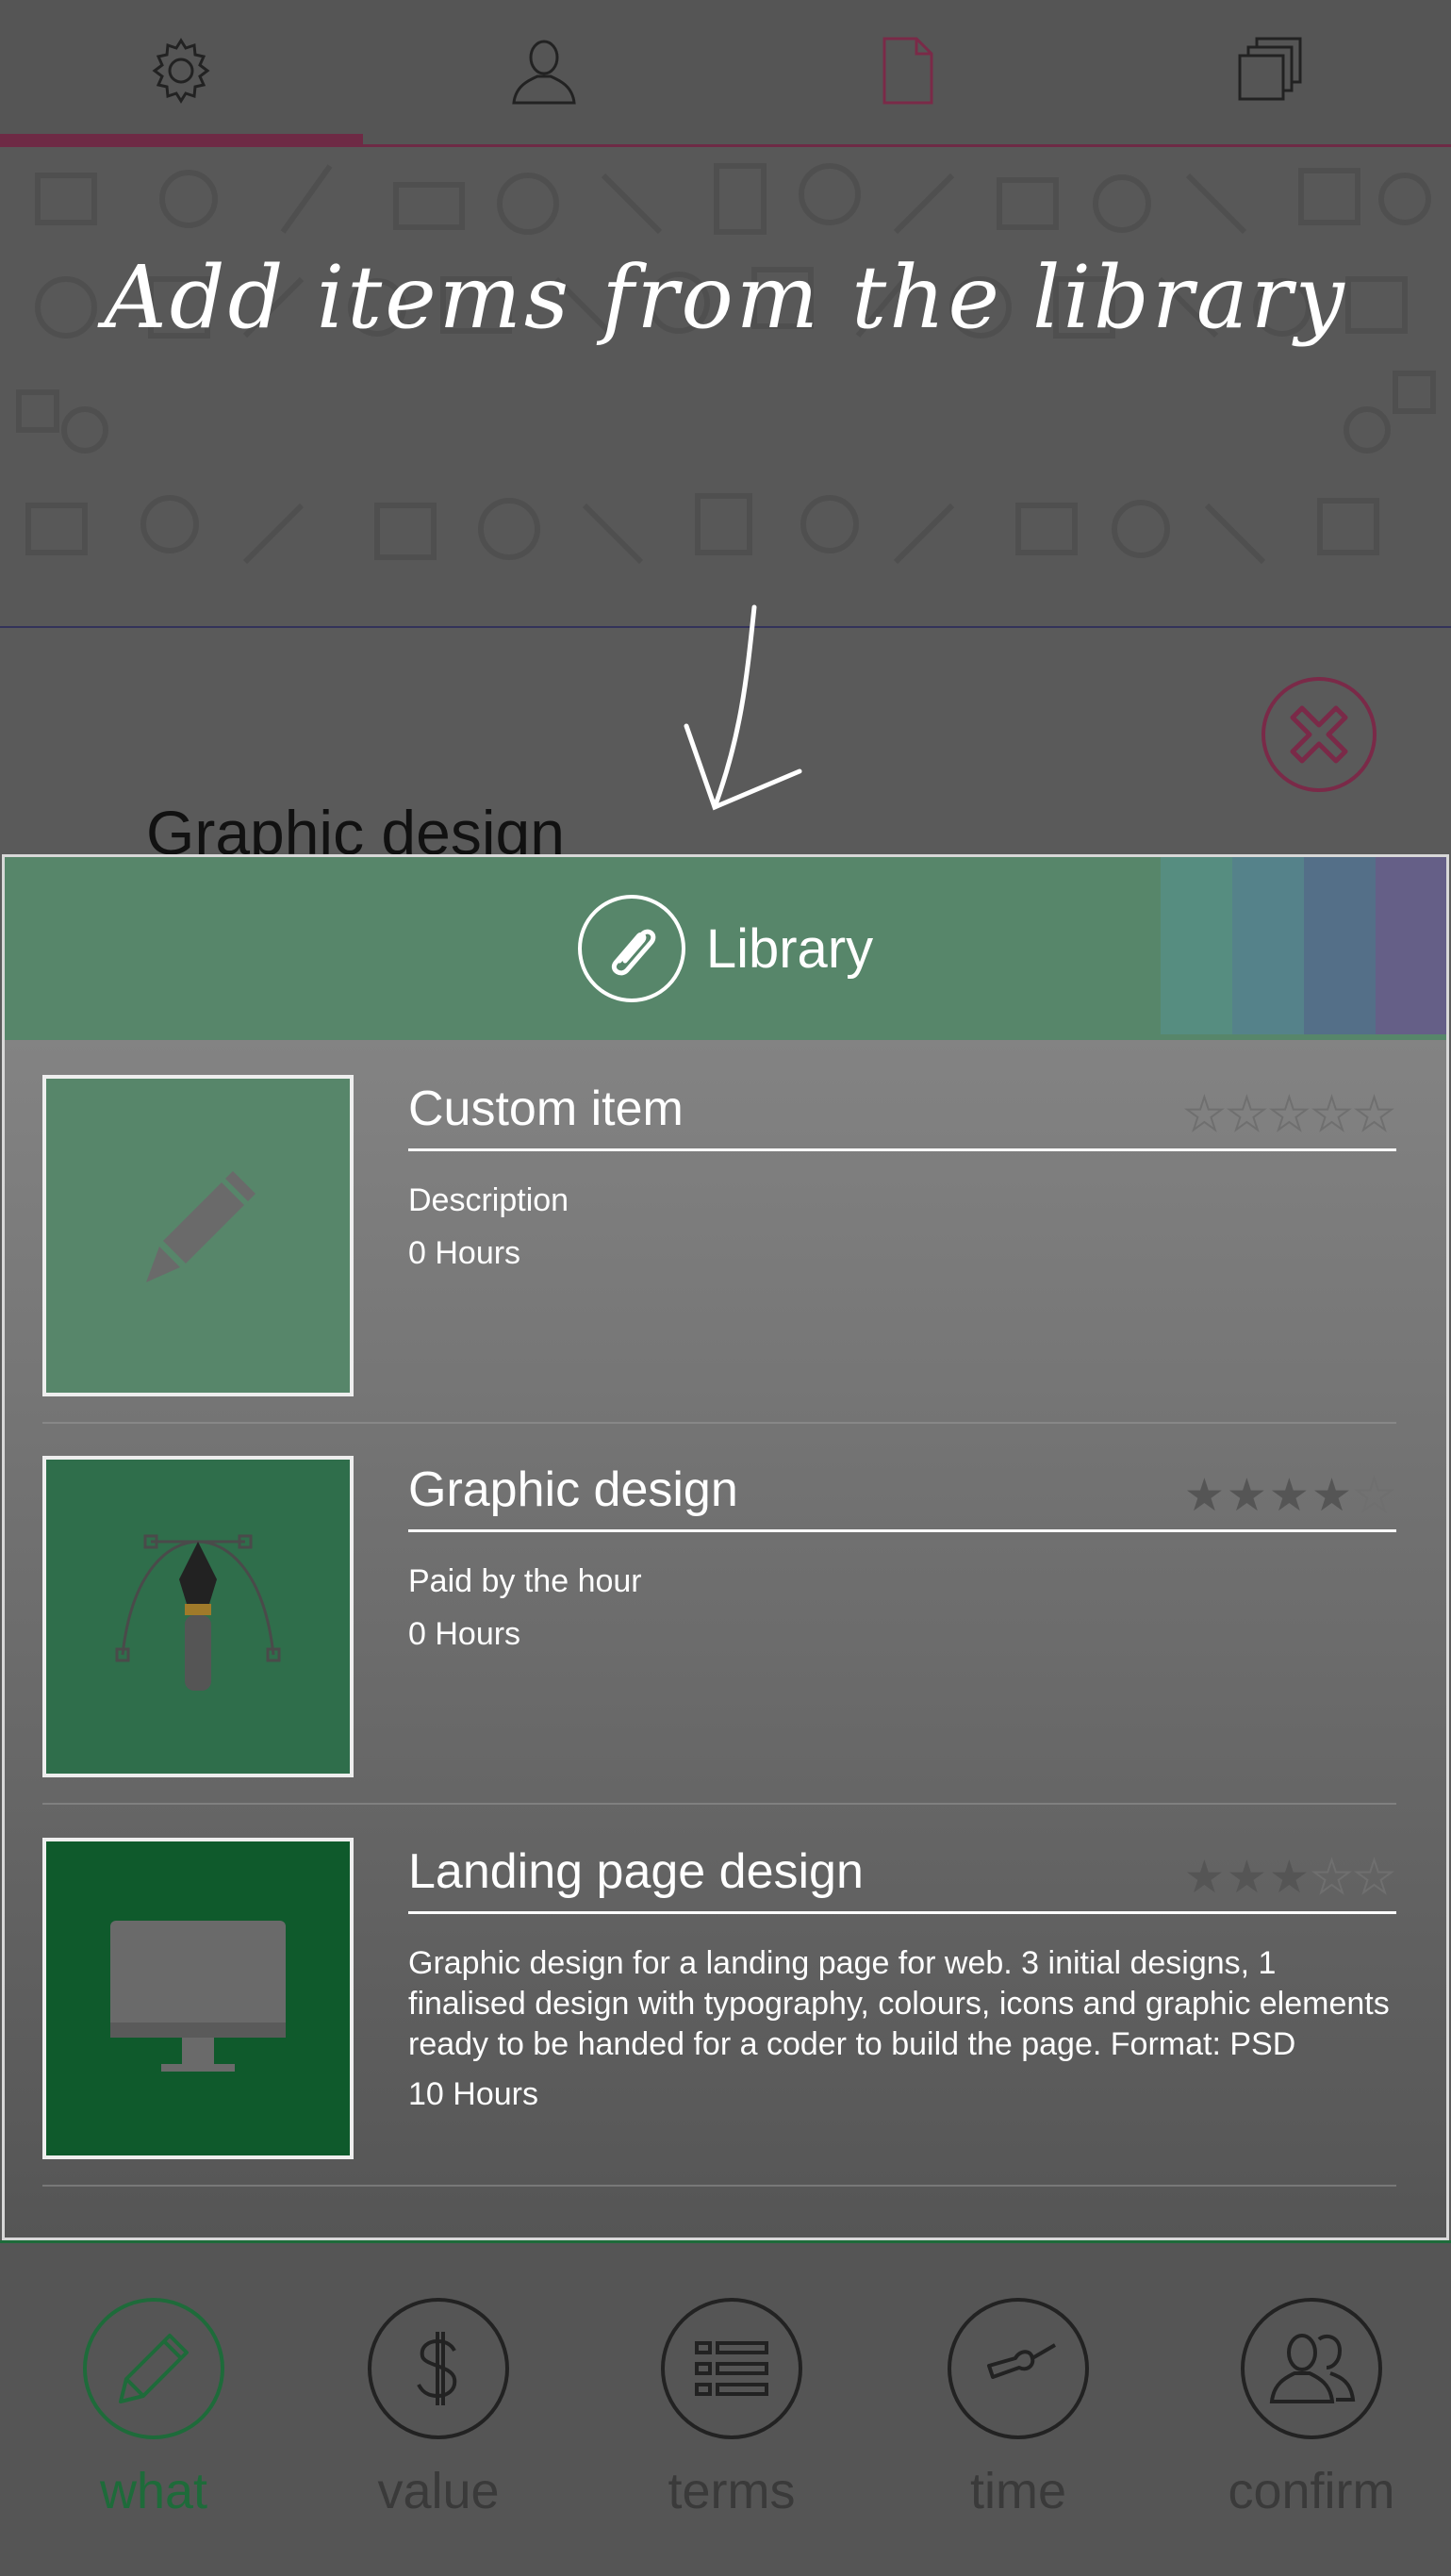 This screenshot has height=2576, width=1451. I want to click on nav-label: value, so click(438, 2491).